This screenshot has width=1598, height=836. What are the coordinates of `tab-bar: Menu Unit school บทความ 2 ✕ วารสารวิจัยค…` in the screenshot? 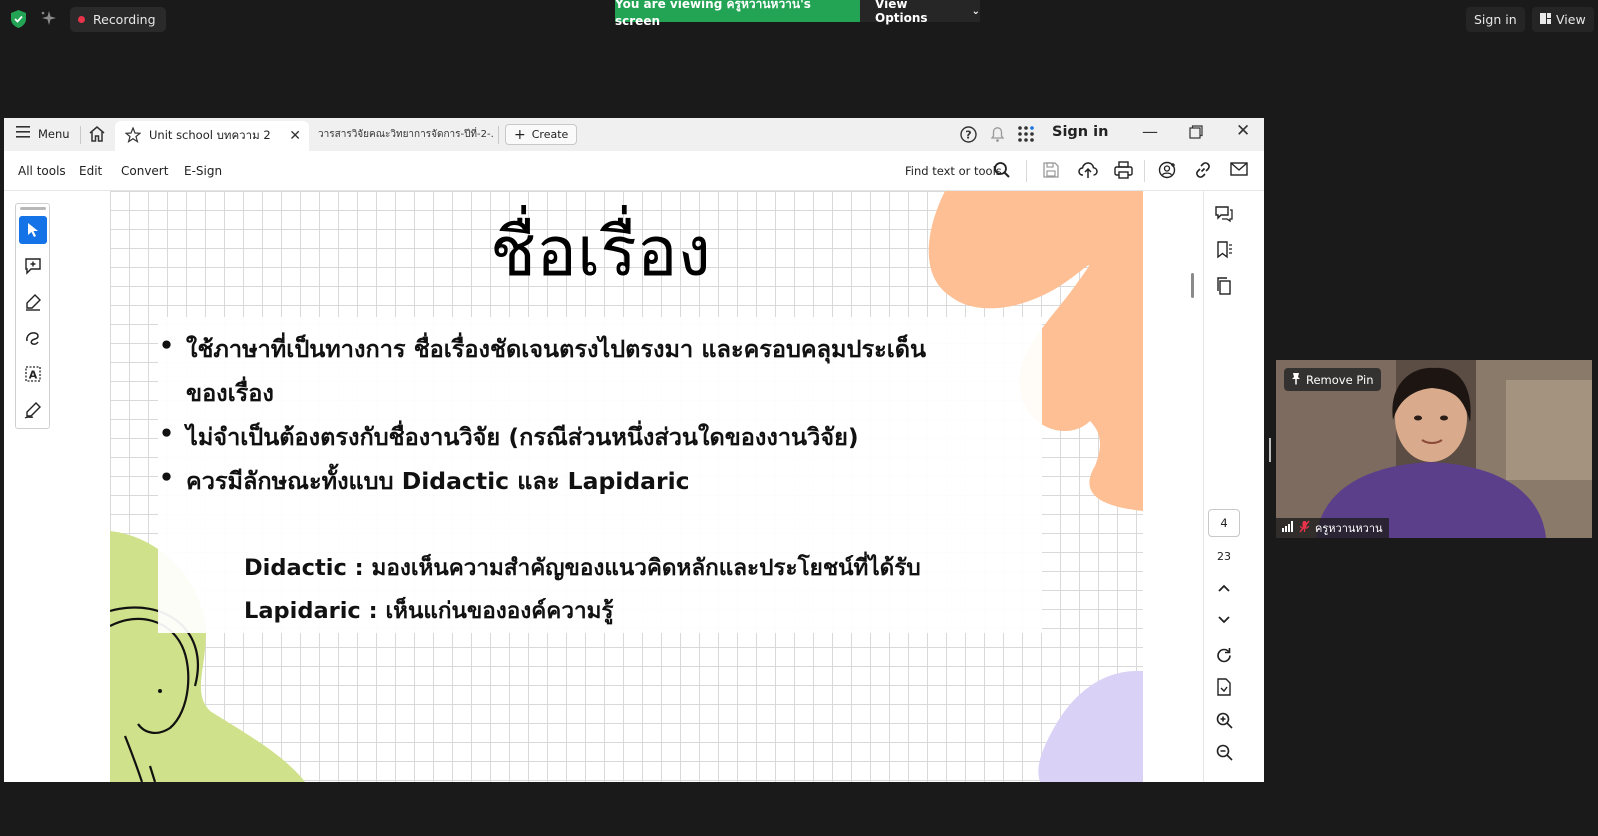 It's located at (634, 134).